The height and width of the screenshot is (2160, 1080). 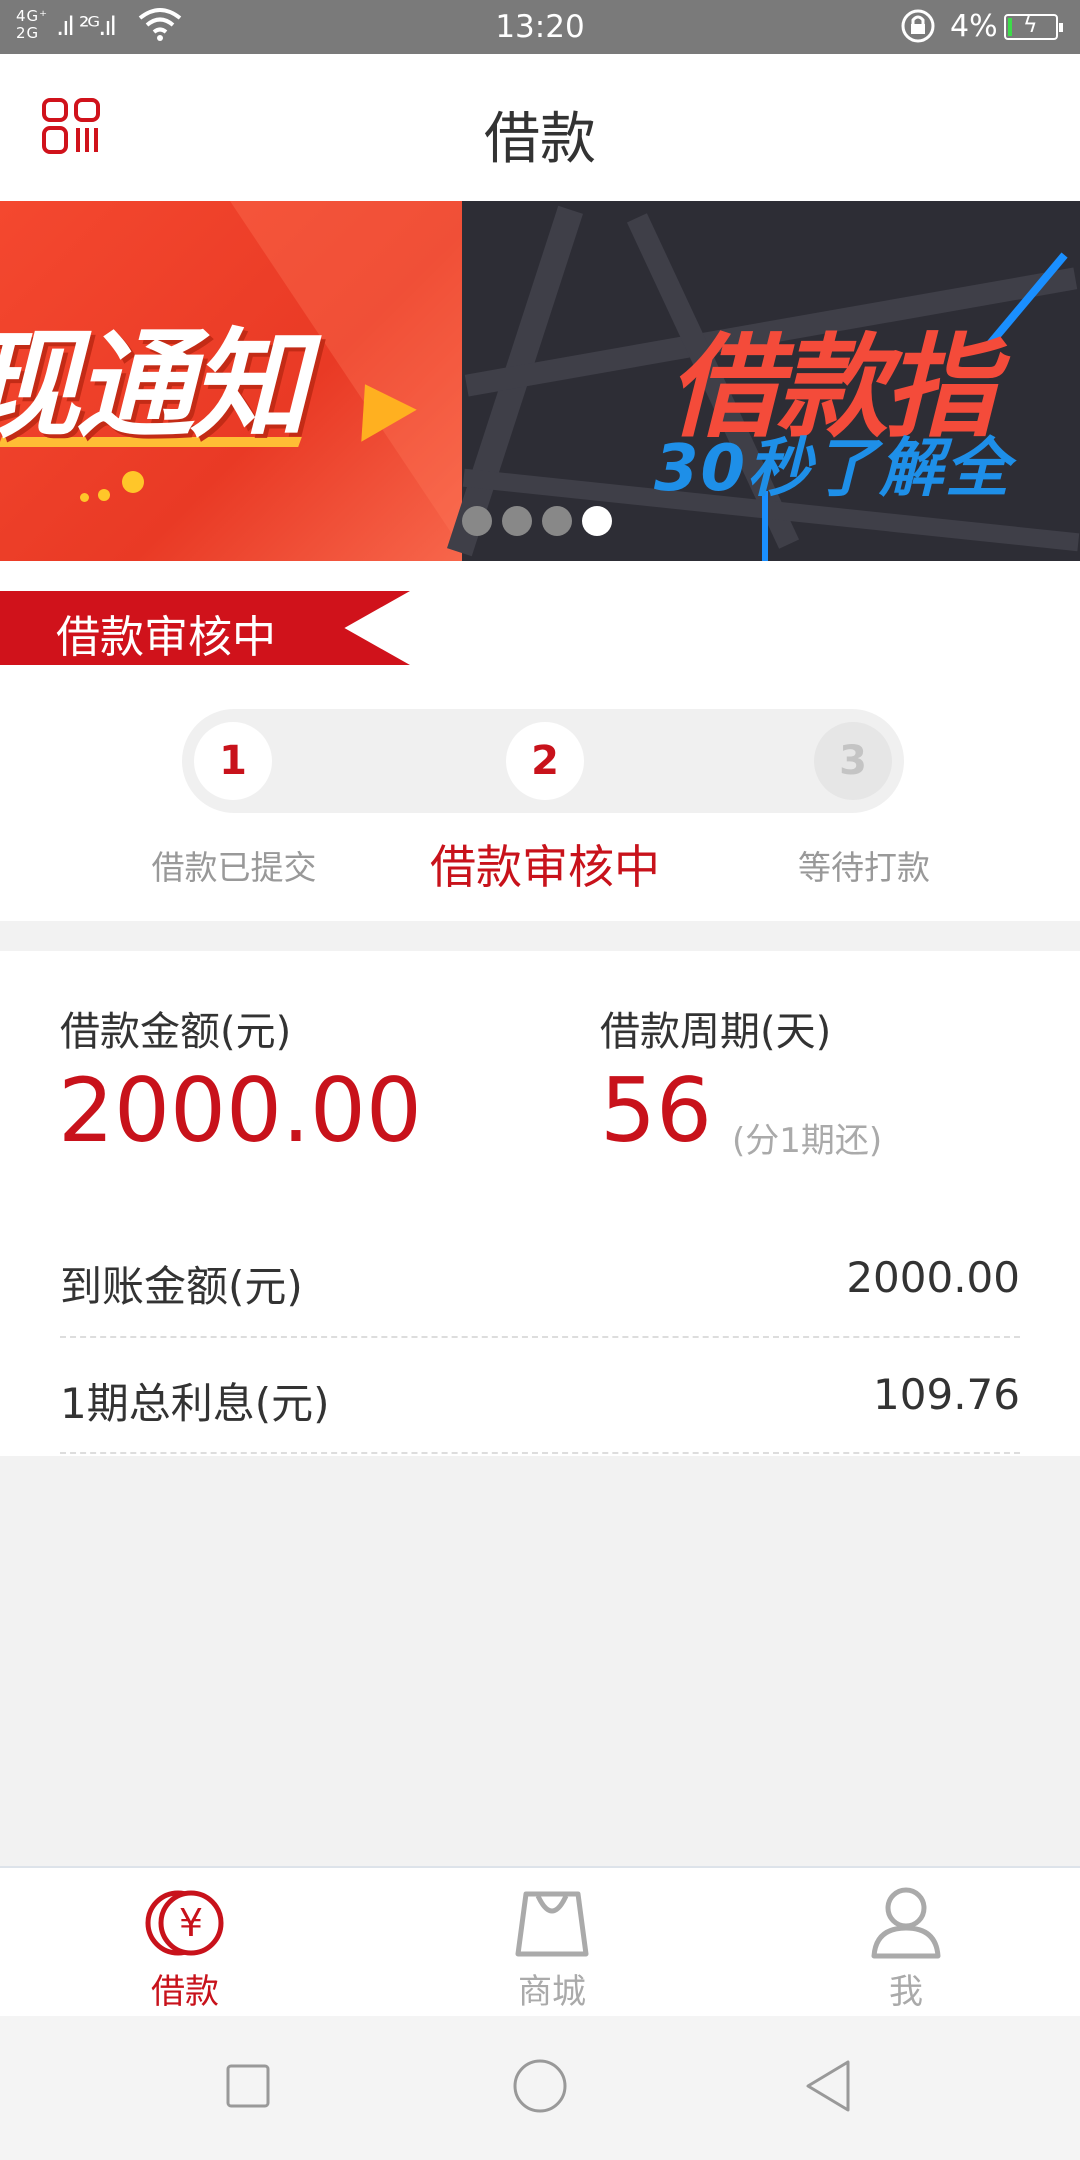 I want to click on interest-value: 109.76, so click(x=946, y=1394).